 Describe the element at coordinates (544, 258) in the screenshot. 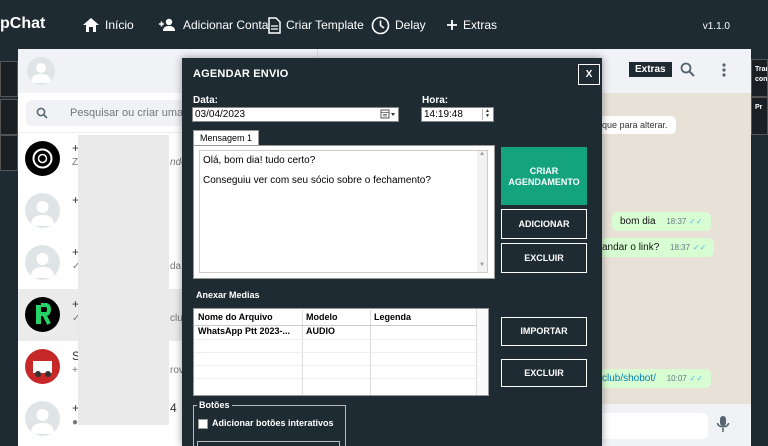

I see `delete-button: EXCLUIR` at that location.